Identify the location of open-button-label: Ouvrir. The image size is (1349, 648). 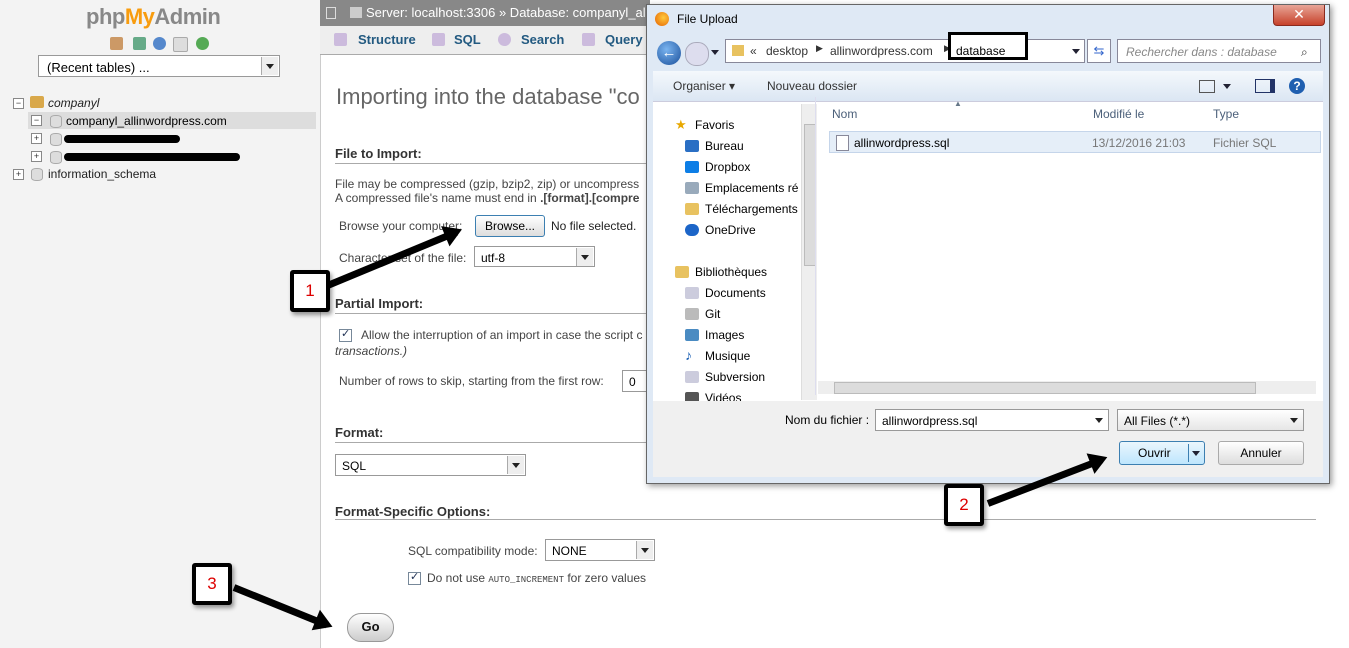
(1154, 453).